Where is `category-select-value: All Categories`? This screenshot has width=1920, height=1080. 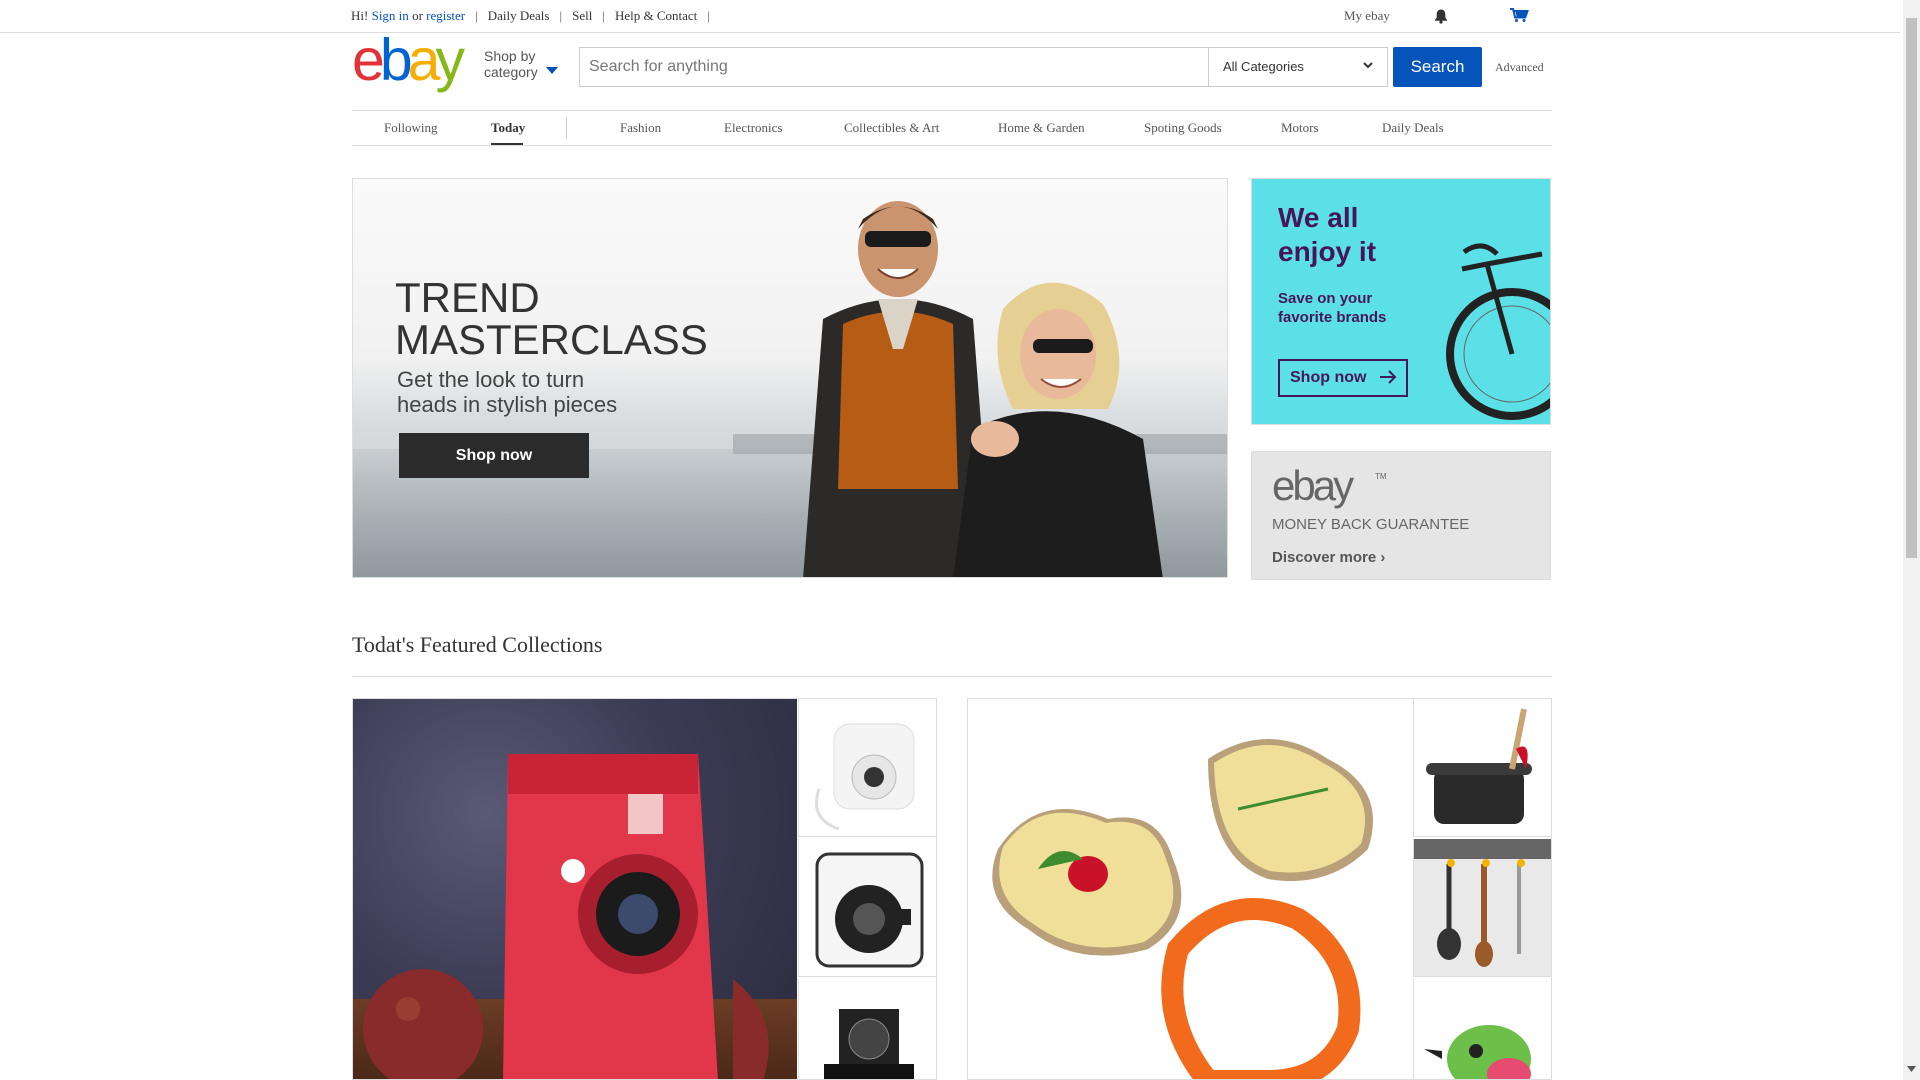
category-select-value: All Categories is located at coordinates (1263, 66).